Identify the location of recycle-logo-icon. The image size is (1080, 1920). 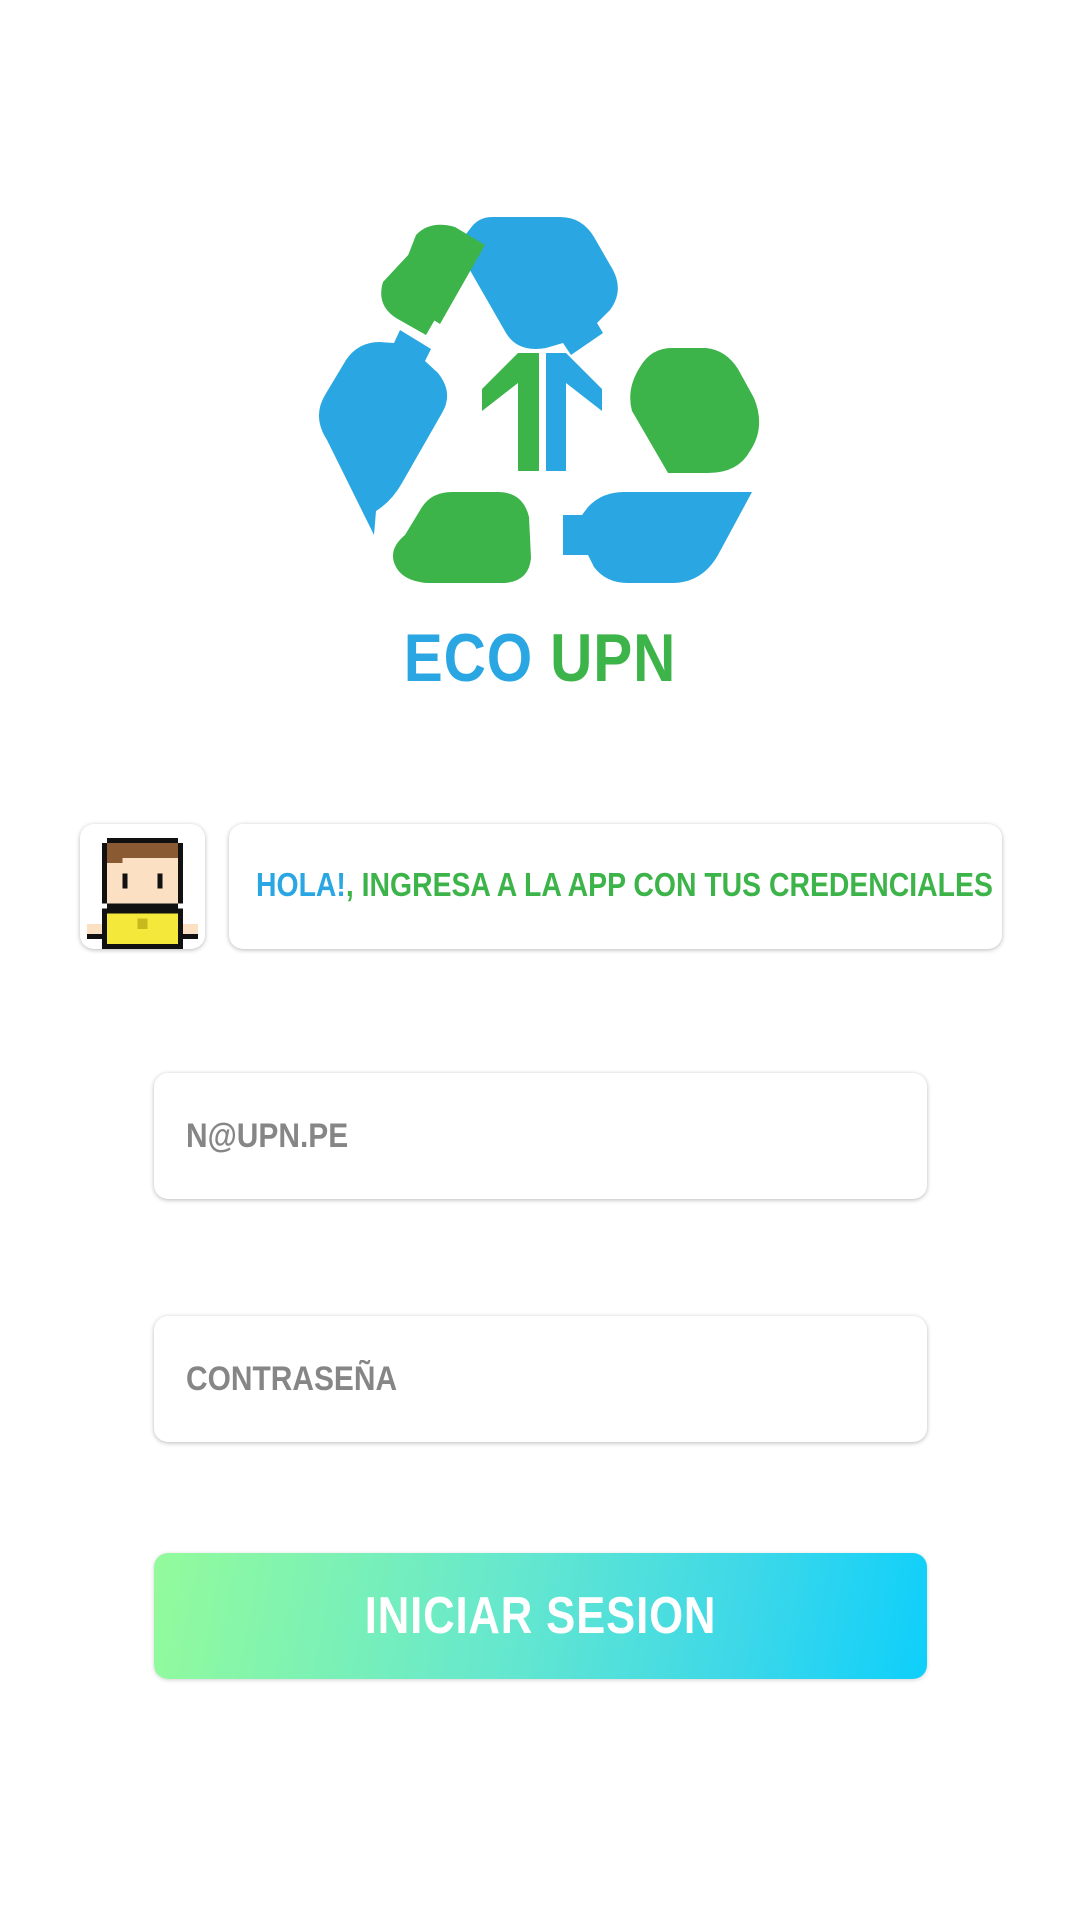
(539, 400).